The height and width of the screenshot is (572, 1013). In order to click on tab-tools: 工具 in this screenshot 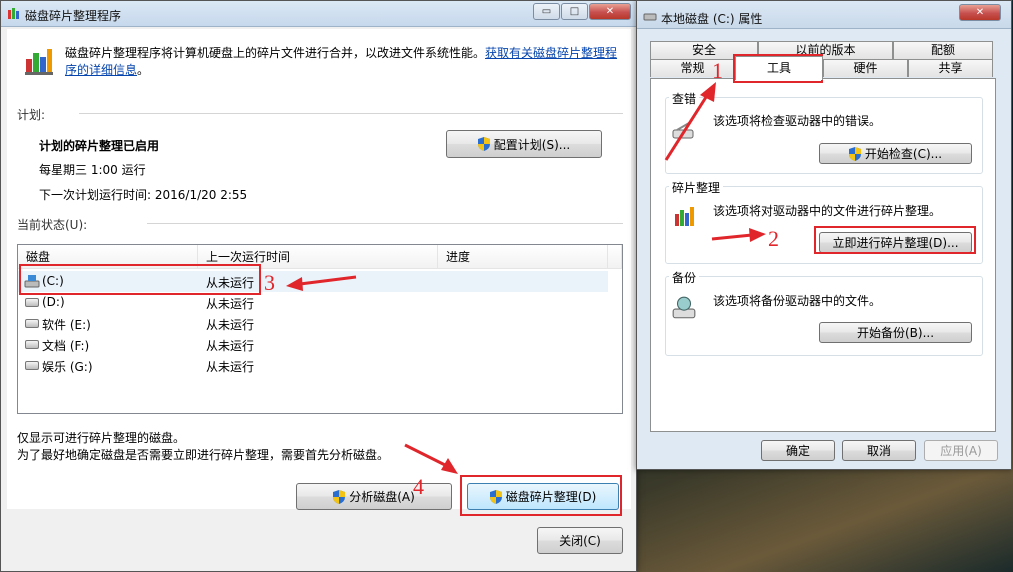, I will do `click(779, 68)`.